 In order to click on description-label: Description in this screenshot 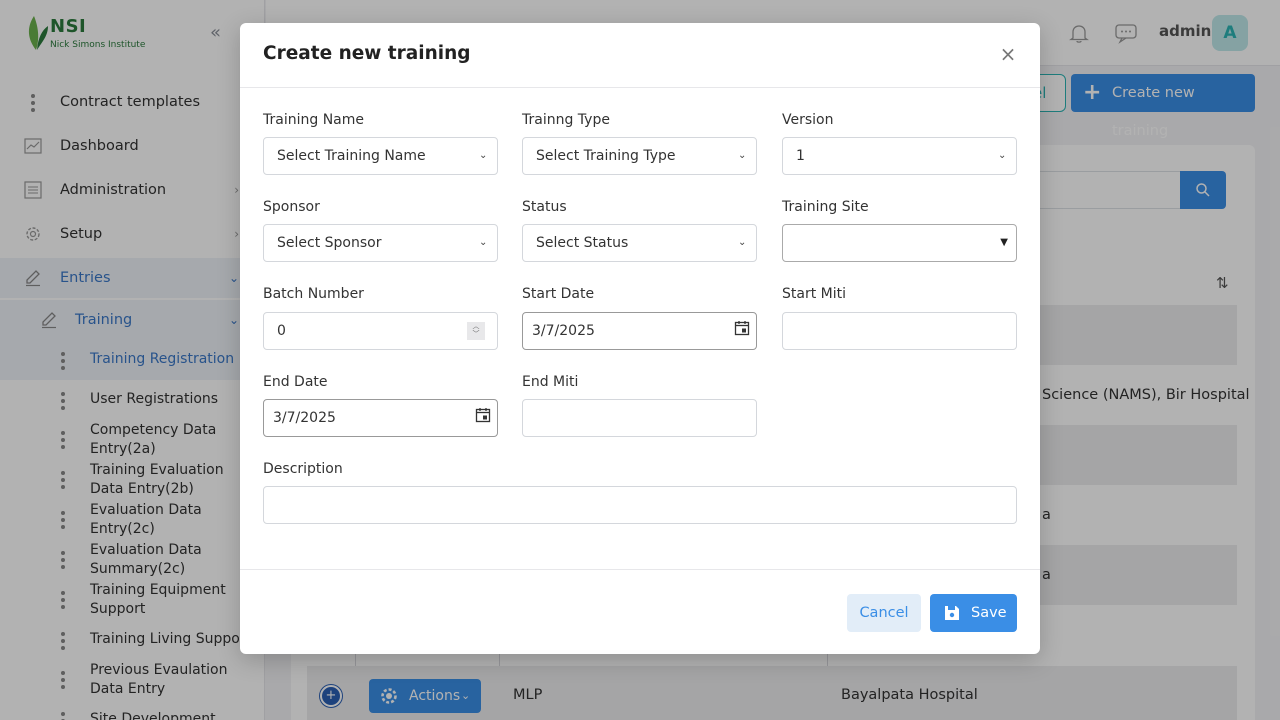, I will do `click(303, 469)`.